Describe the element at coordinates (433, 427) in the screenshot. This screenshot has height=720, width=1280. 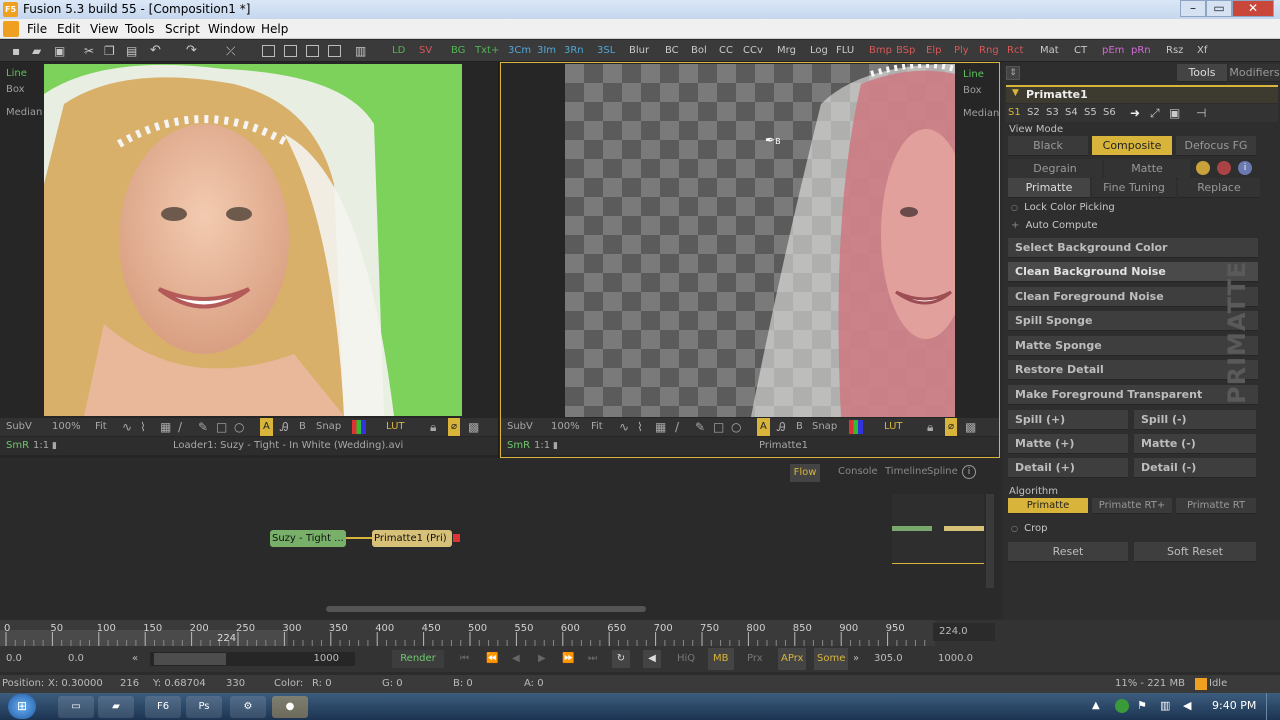
I see `left-lock-icon: 🔒︎` at that location.